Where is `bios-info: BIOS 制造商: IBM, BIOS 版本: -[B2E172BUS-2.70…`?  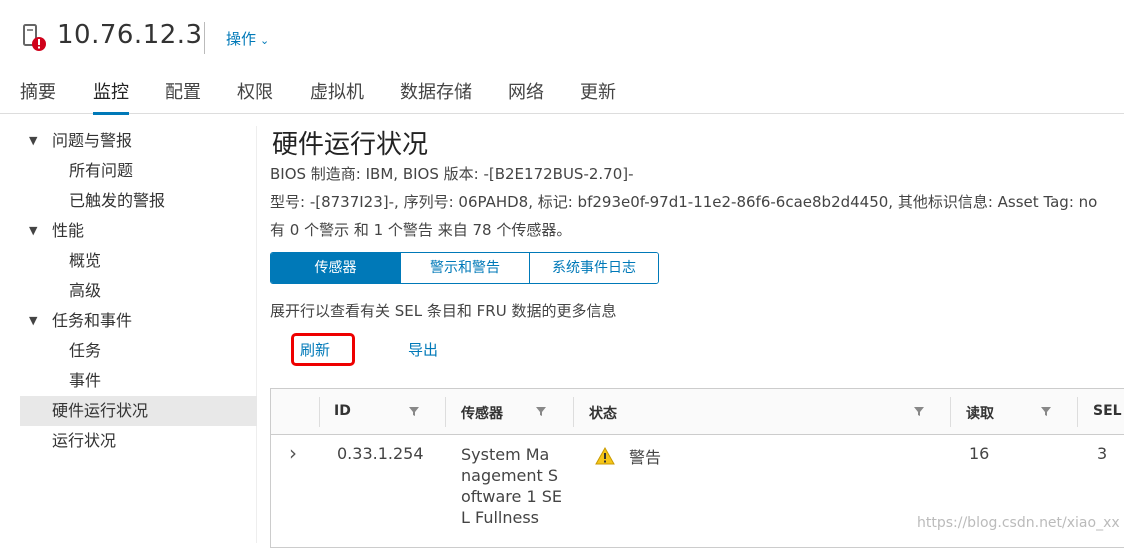
bios-info: BIOS 制造商: IBM, BIOS 版本: -[B2E172BUS-2.70… is located at coordinates (452, 174).